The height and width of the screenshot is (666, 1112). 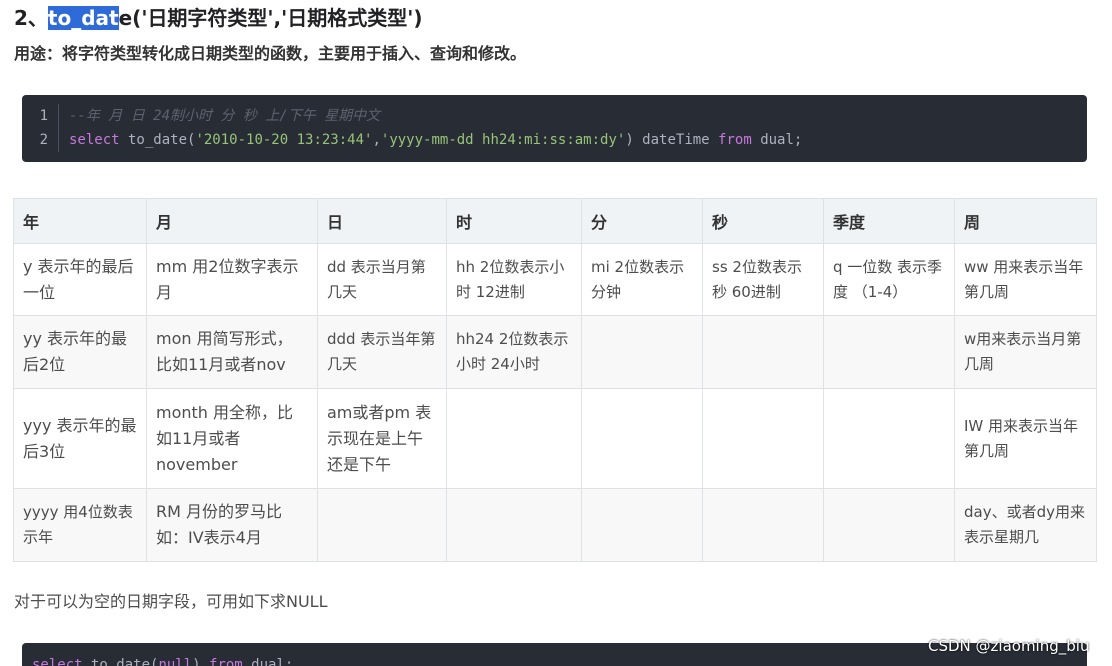 I want to click on table-cell: ss 2位数表示秒 60进制, so click(x=763, y=279).